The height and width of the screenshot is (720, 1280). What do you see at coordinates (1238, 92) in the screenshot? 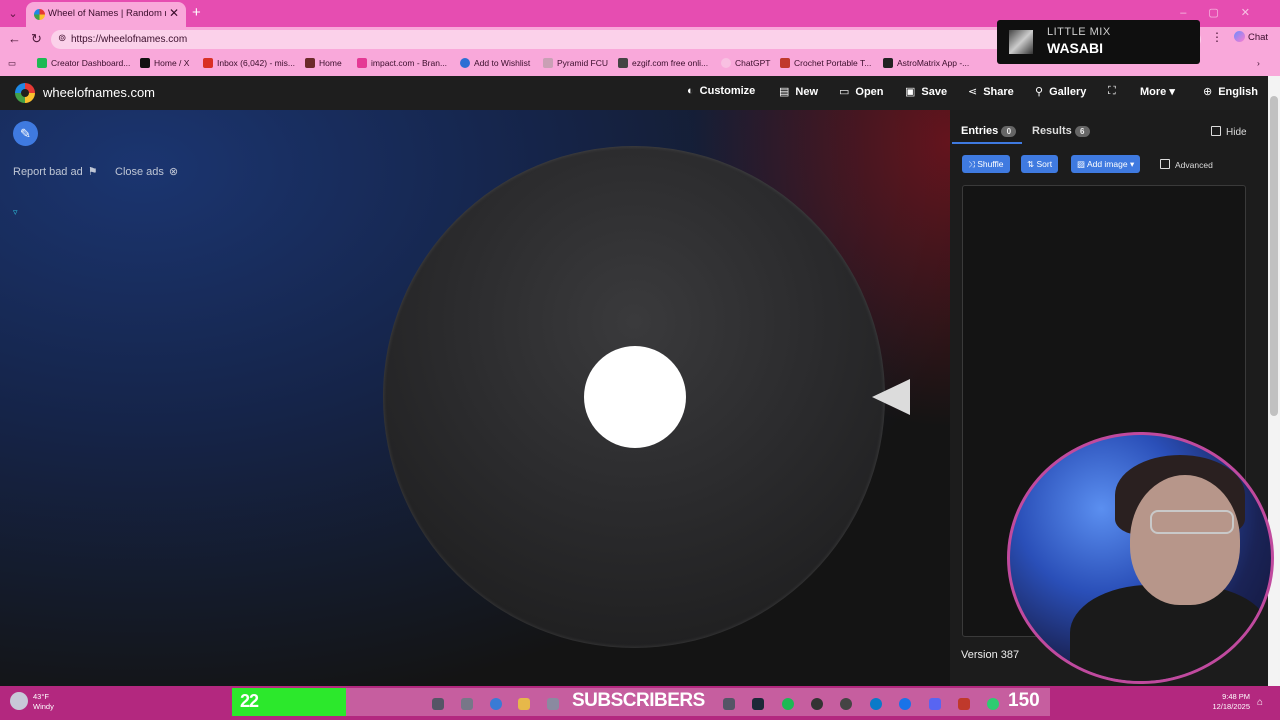
I see `language-label: English` at bounding box center [1238, 92].